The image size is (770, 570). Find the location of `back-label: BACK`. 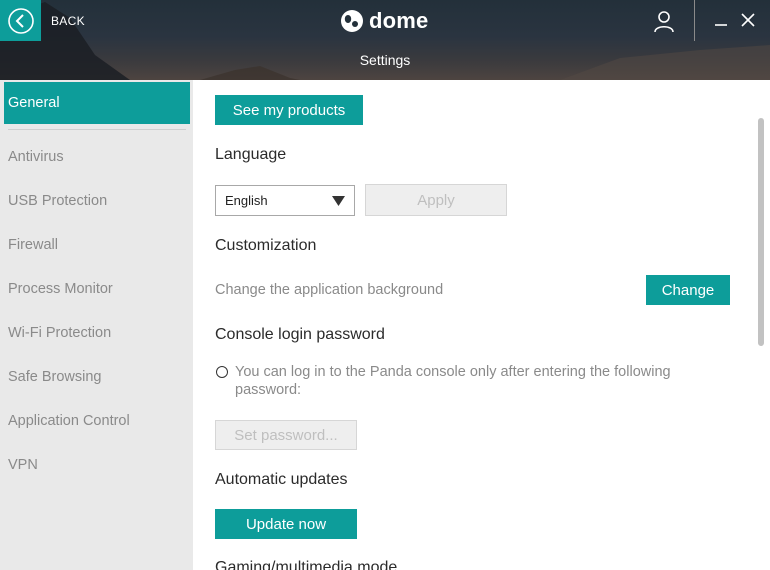

back-label: BACK is located at coordinates (68, 21).